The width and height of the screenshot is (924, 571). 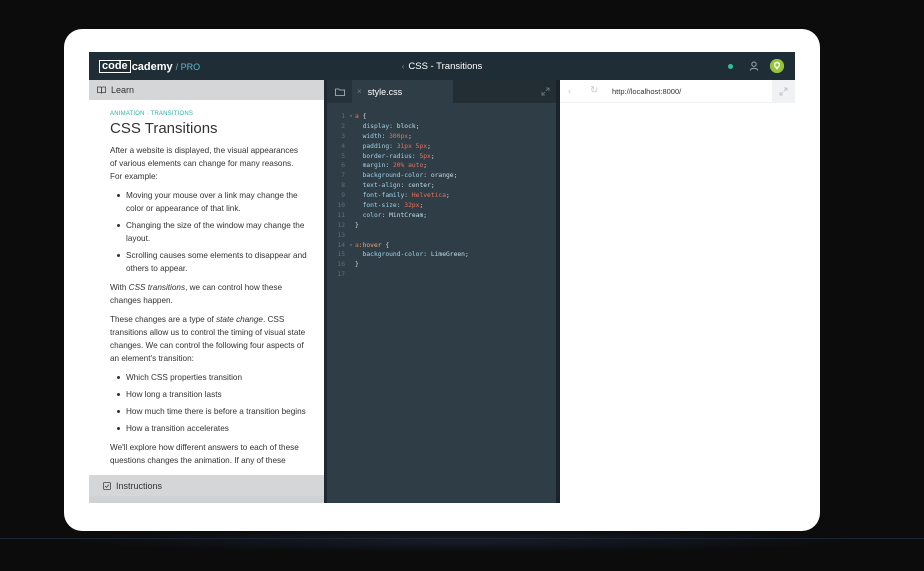 What do you see at coordinates (441, 117) in the screenshot?
I see `code-line: 1 ▾ a {` at bounding box center [441, 117].